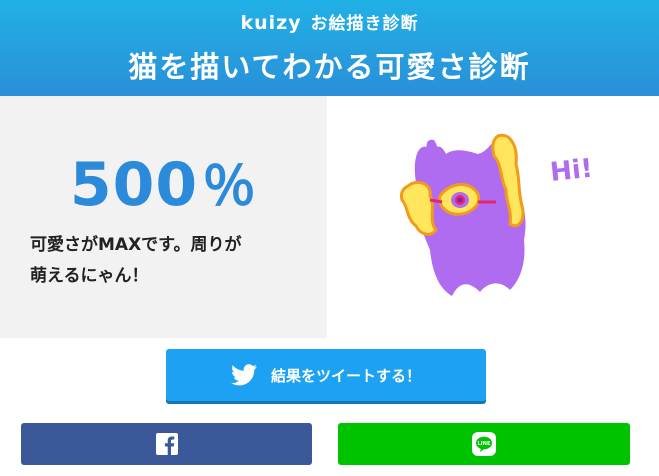 The image size is (659, 476). Describe the element at coordinates (571, 171) in the screenshot. I see `hi-caption: Hi!` at that location.